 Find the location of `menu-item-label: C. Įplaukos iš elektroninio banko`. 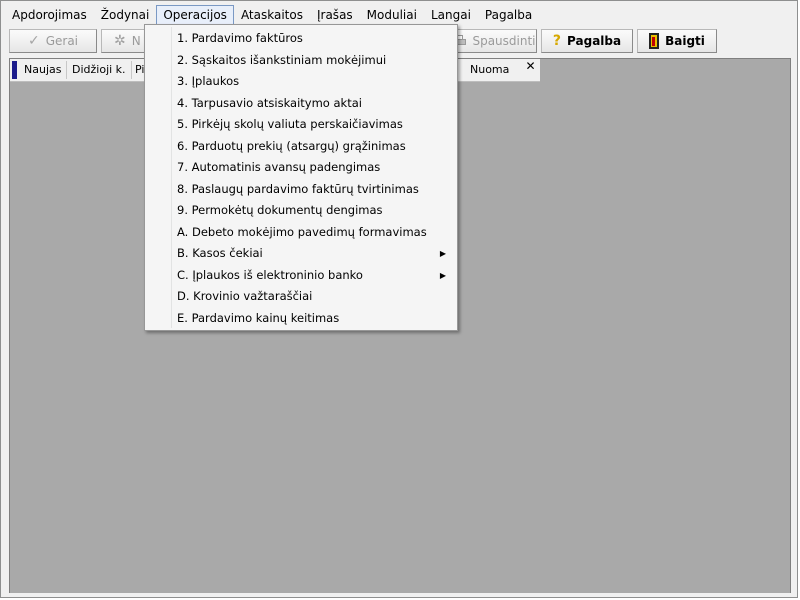

menu-item-label: C. Įplaukos iš elektroninio banko is located at coordinates (270, 274).